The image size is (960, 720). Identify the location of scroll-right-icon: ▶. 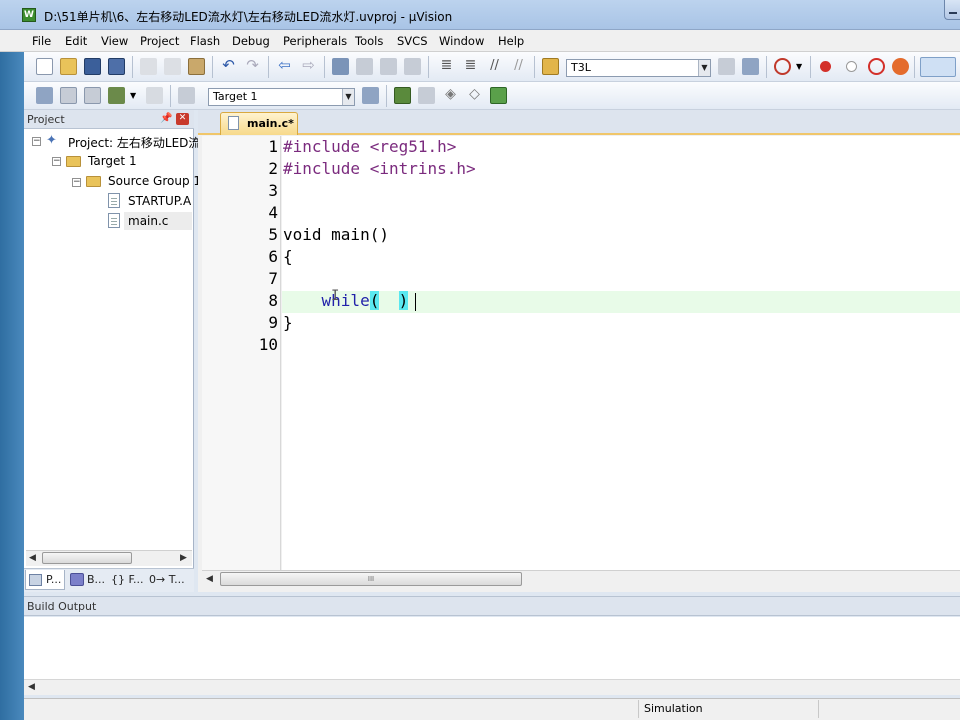
(183, 558).